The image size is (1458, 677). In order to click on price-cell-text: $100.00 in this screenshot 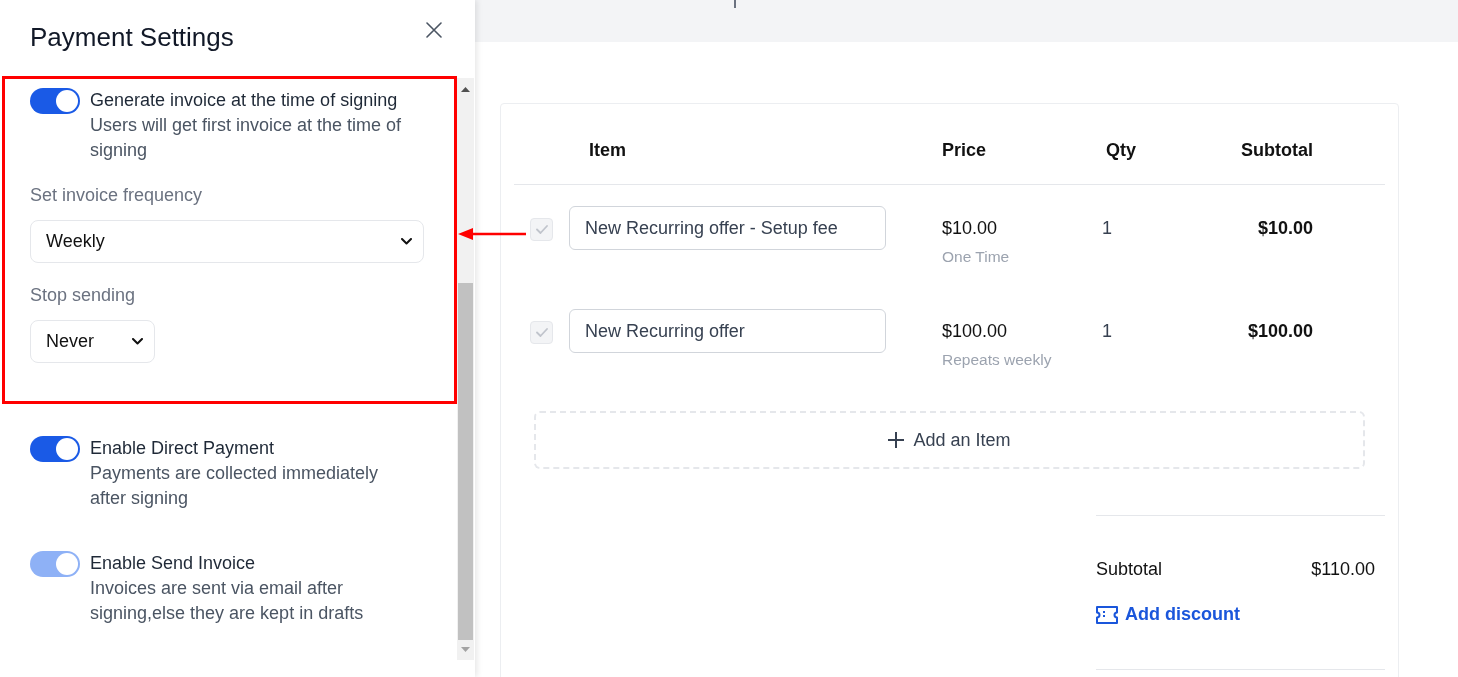, I will do `click(975, 331)`.